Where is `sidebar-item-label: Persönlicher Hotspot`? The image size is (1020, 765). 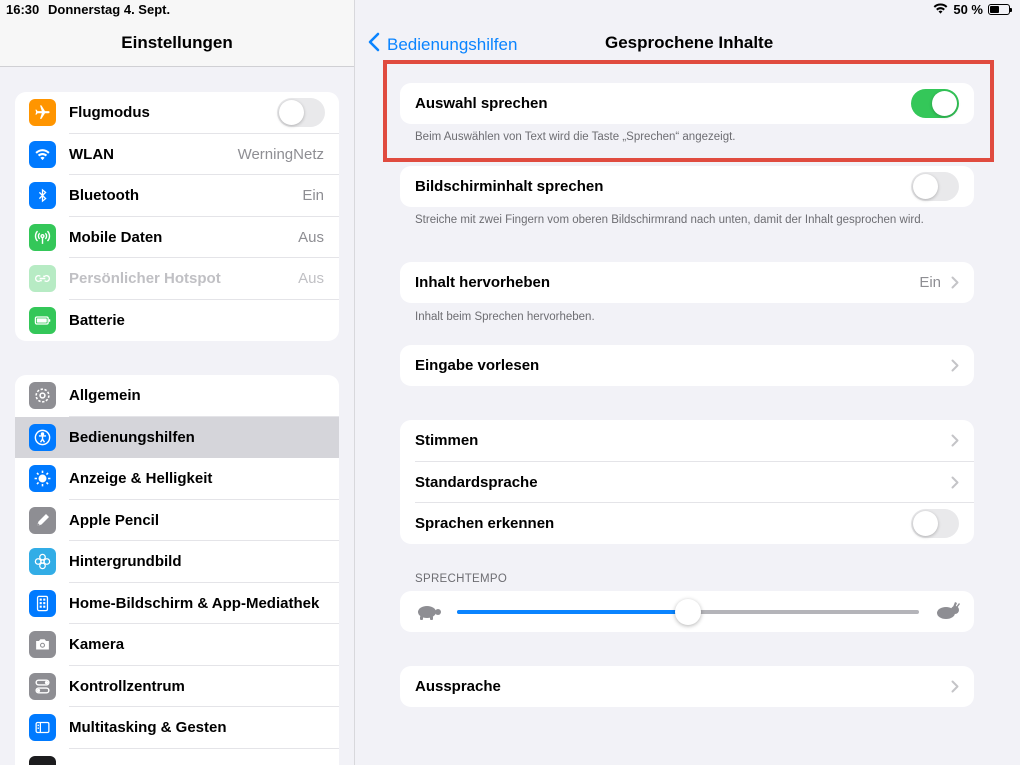 sidebar-item-label: Persönlicher Hotspot is located at coordinates (145, 279).